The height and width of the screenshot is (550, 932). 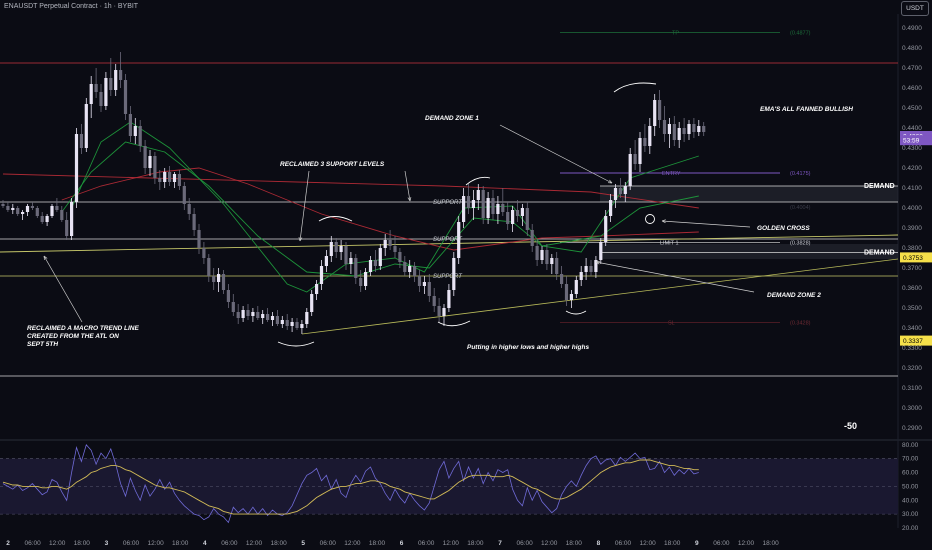 I want to click on tp-value: (0.4877), so click(x=800, y=34).